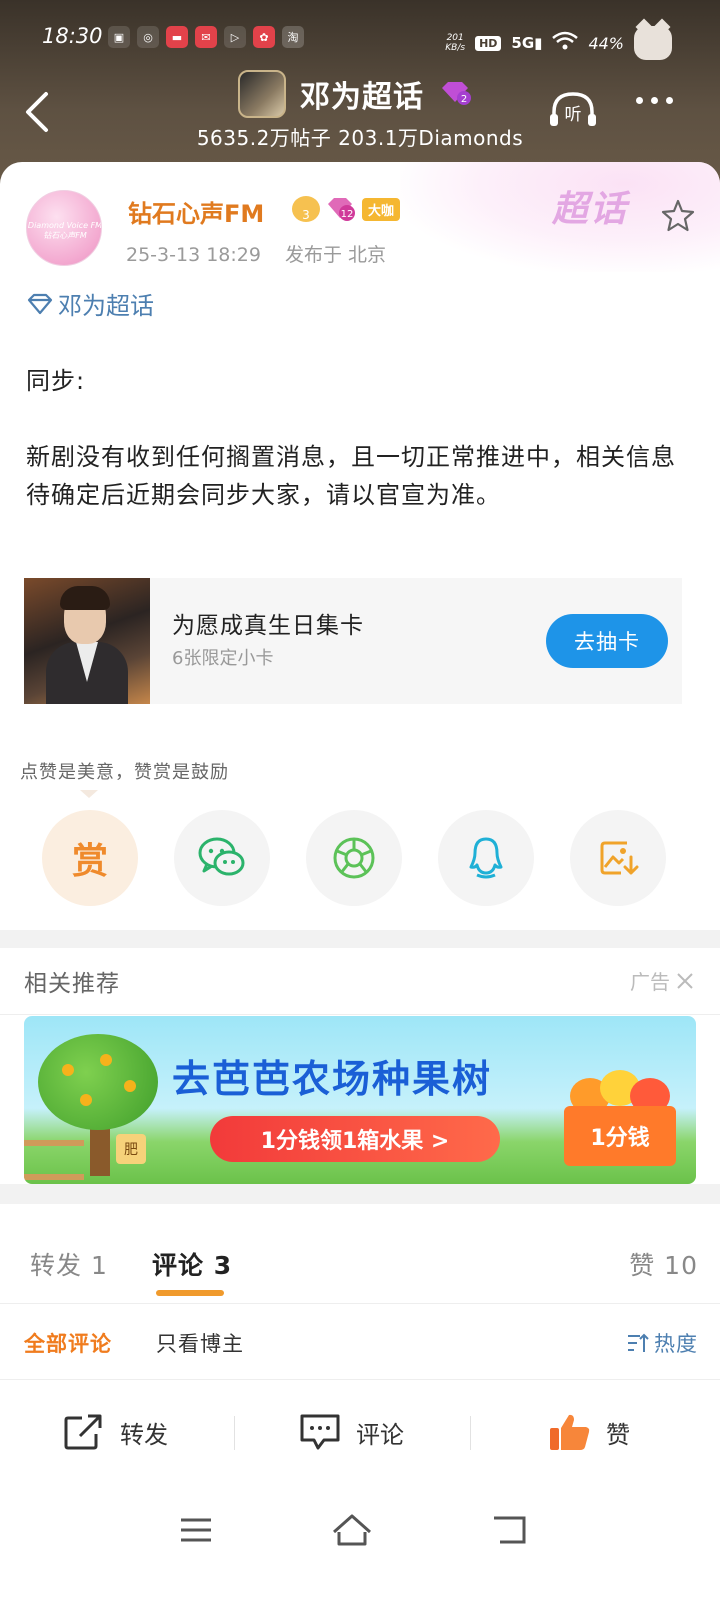  I want to click on share-qq-button, so click(486, 858).